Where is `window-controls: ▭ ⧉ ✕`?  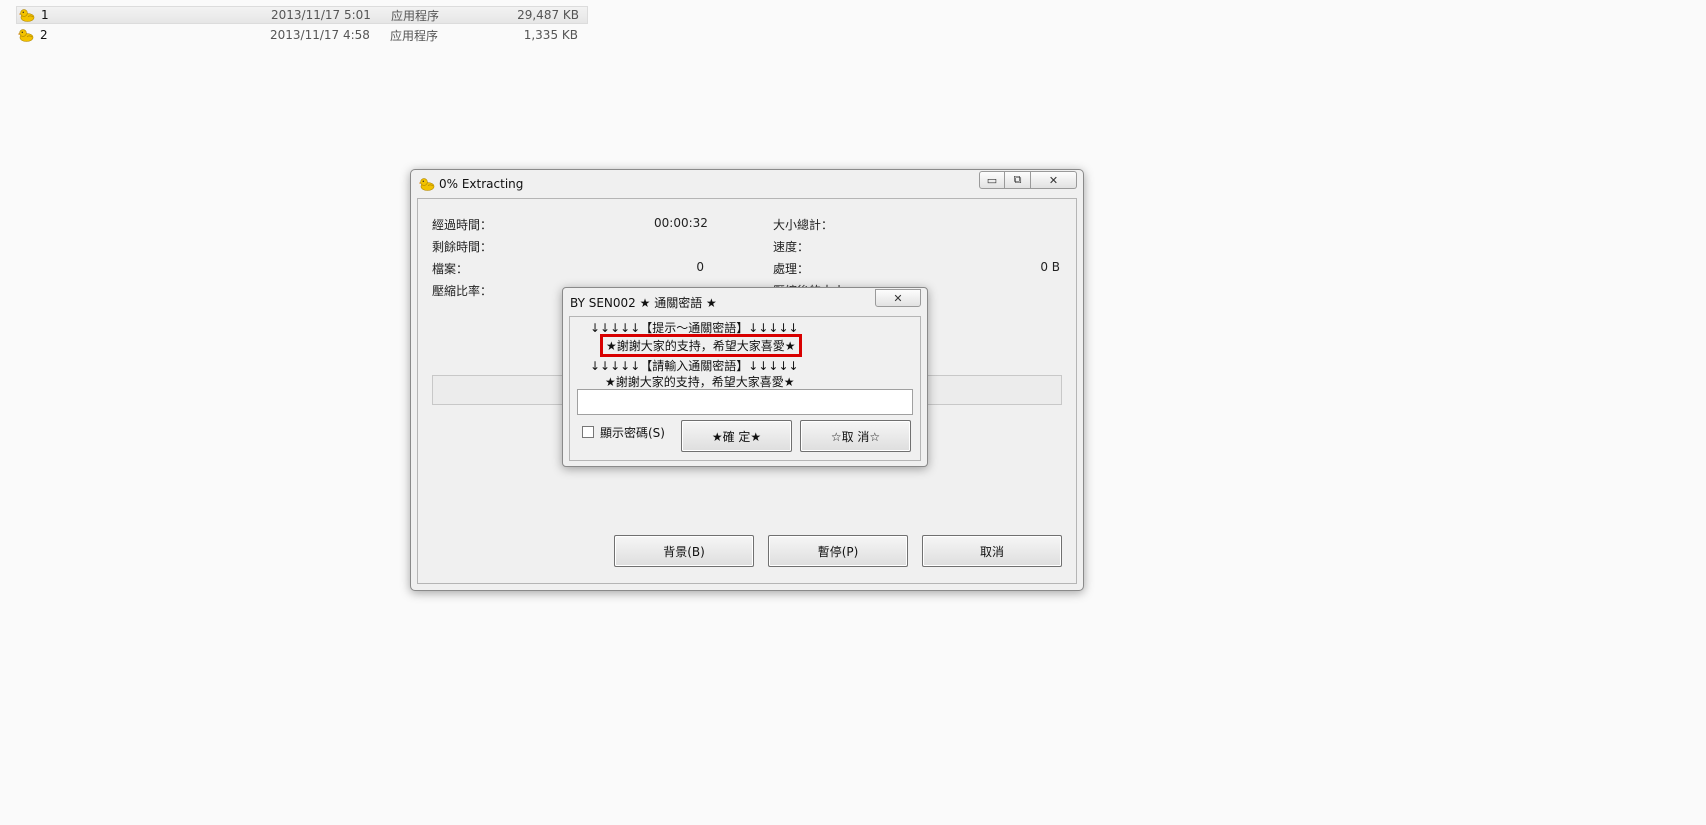 window-controls: ▭ ⧉ ✕ is located at coordinates (1028, 180).